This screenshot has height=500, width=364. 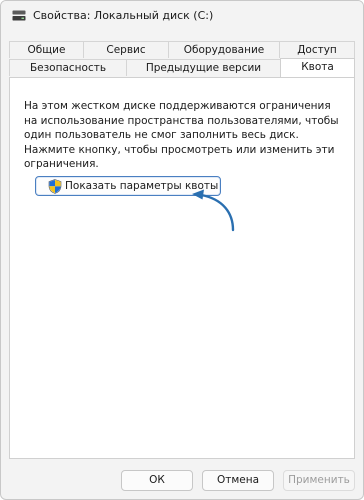 I want to click on window-title: Свойства: Локальный диск (C:), so click(x=123, y=15).